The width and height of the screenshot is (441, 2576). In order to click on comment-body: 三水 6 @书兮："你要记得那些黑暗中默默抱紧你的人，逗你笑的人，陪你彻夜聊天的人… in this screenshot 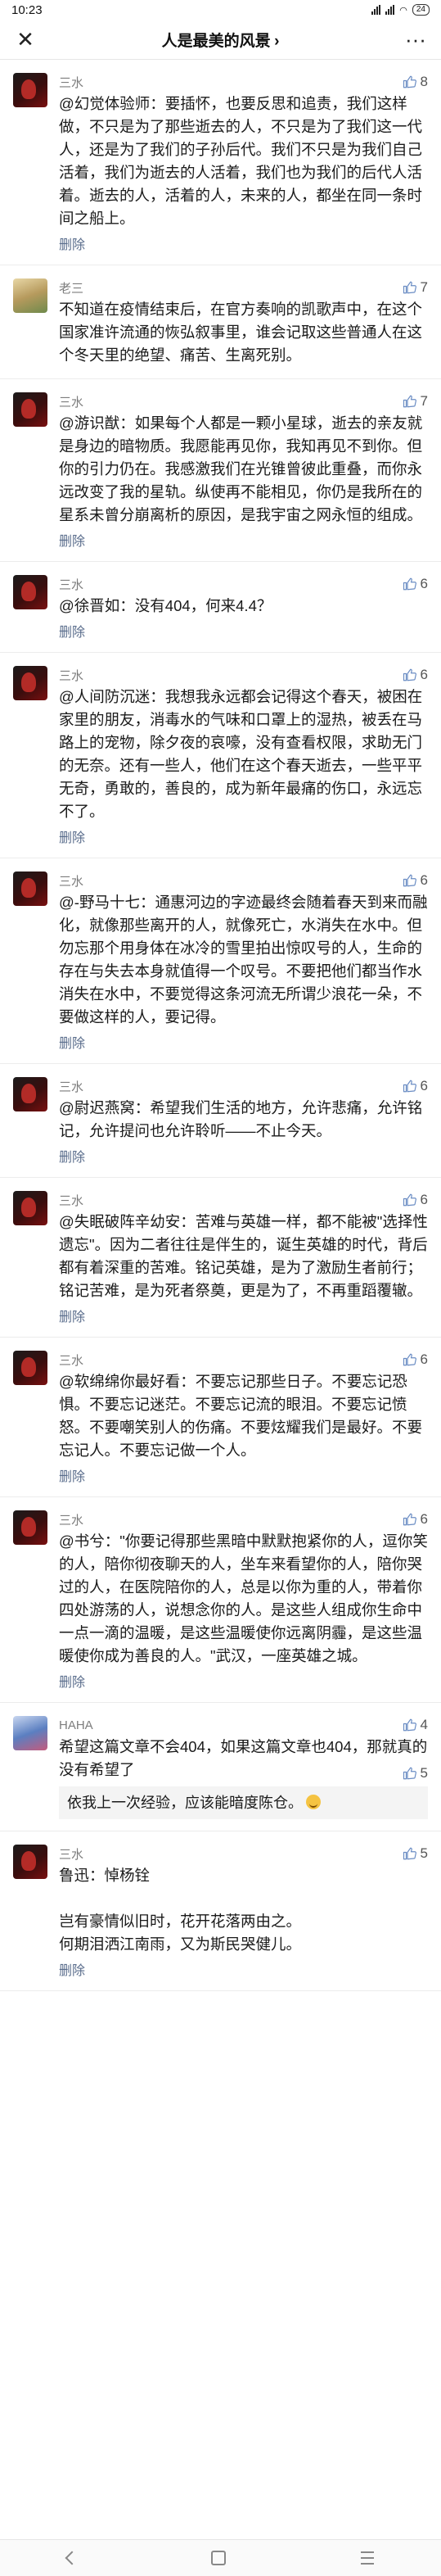, I will do `click(244, 1600)`.